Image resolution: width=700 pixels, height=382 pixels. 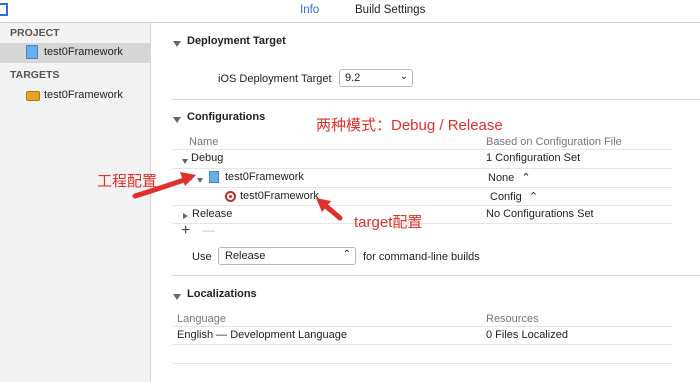 I want to click on annotation-modes: 两种模式：Debug / Release, so click(x=409, y=125).